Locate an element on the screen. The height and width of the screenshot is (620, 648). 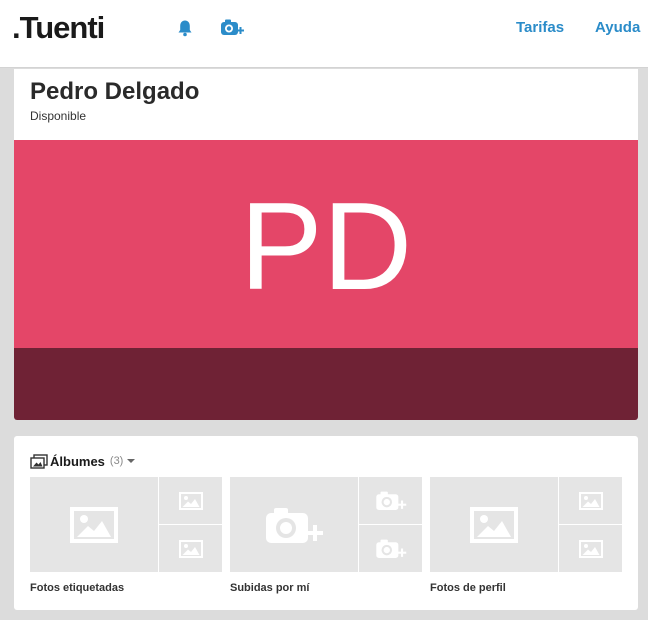
albums-count: (3) is located at coordinates (116, 461).